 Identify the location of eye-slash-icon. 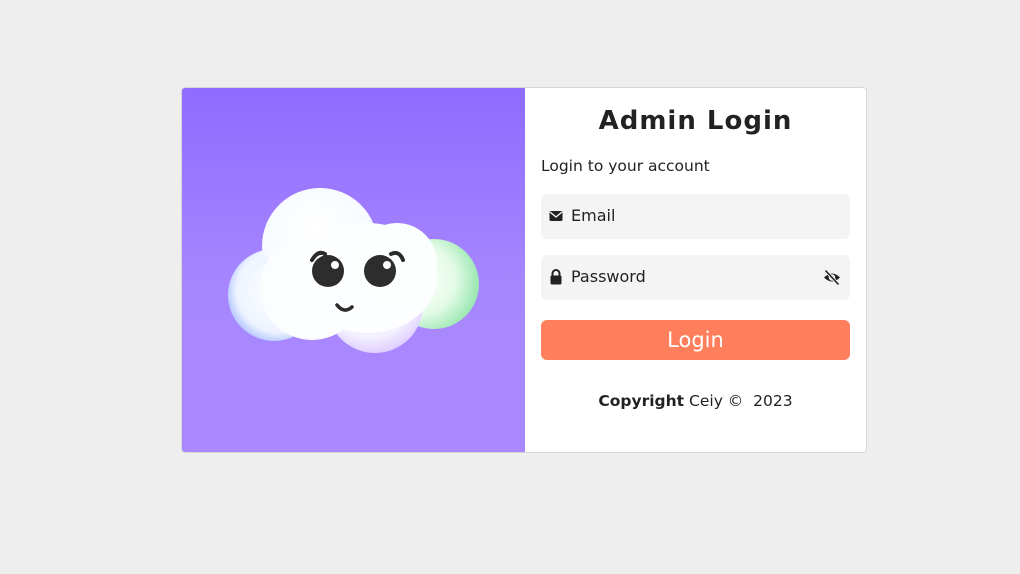
(832, 277).